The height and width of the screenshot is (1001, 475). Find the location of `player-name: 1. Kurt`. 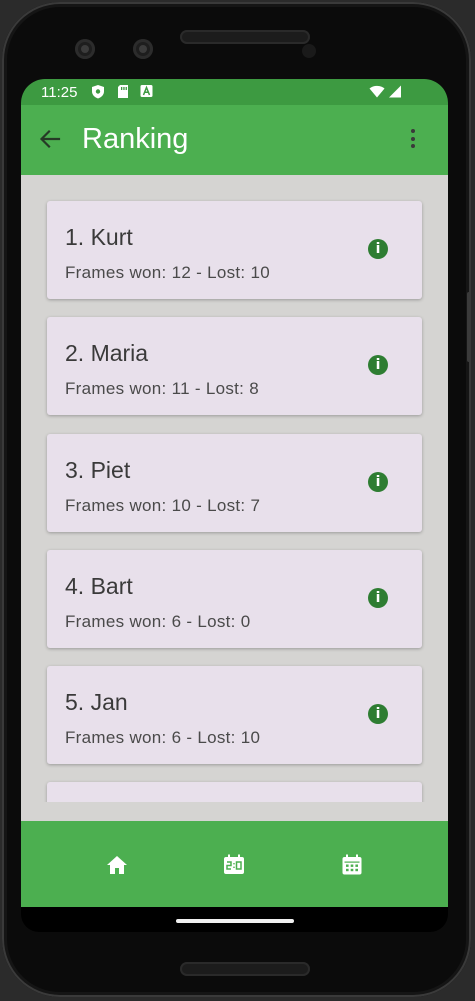

player-name: 1. Kurt is located at coordinates (99, 237).